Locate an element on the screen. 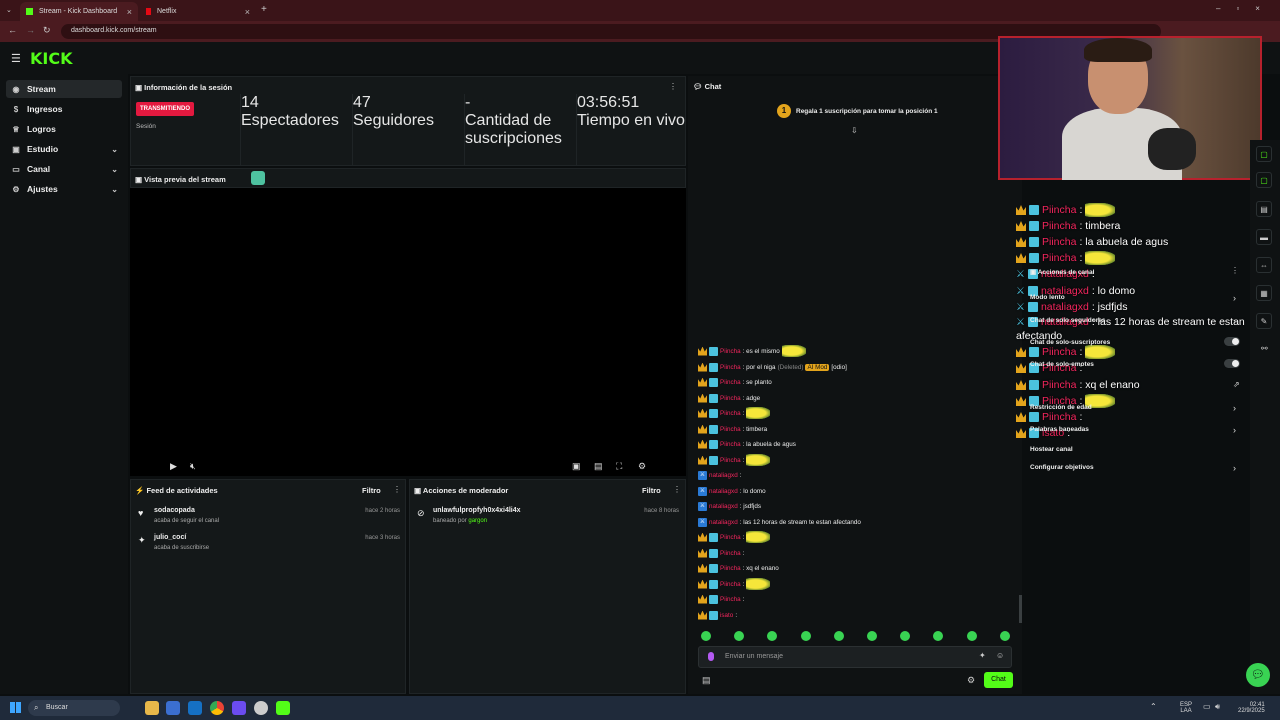  mute-icon: 🔇︎ is located at coordinates (193, 466).